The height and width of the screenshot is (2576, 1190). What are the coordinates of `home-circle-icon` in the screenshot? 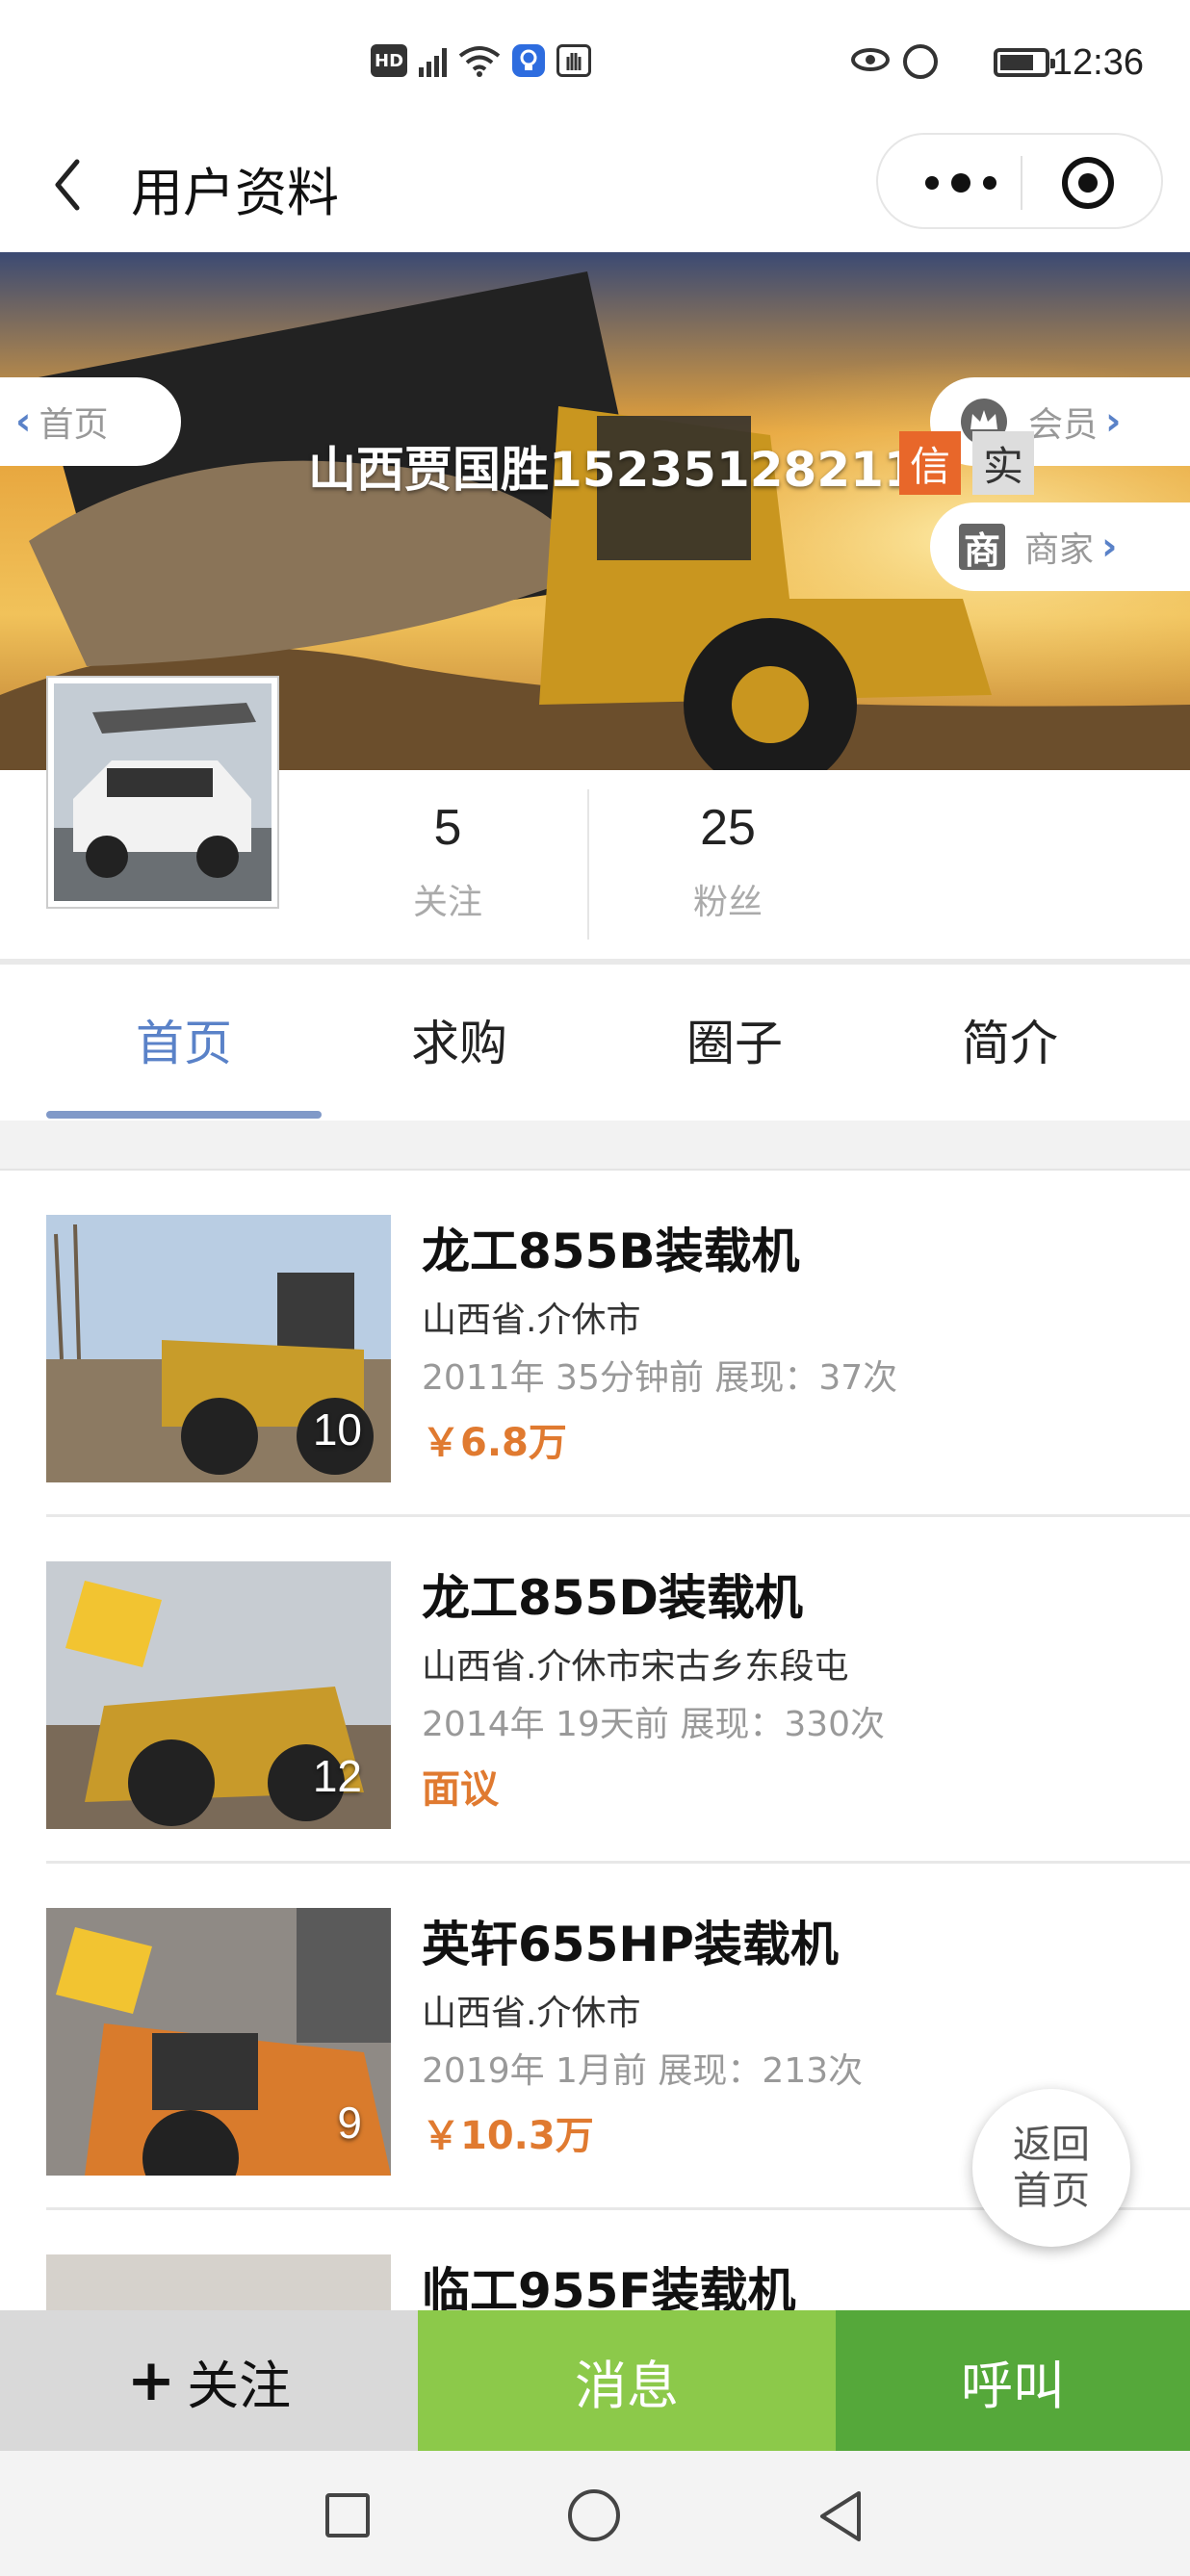 It's located at (594, 2515).